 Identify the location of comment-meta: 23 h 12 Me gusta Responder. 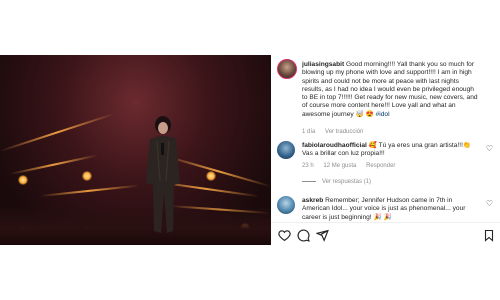
(352, 166).